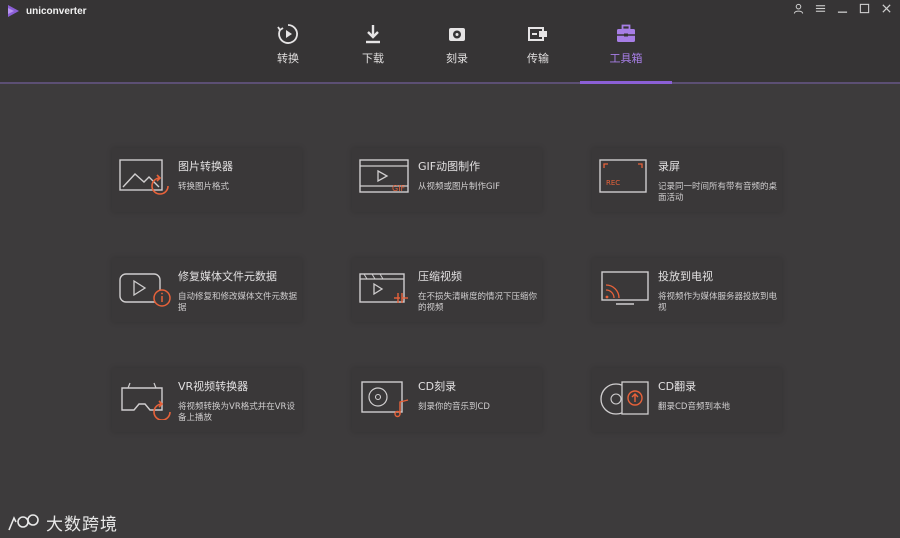  What do you see at coordinates (205, 166) in the screenshot?
I see `tool-title: 图片转换器` at bounding box center [205, 166].